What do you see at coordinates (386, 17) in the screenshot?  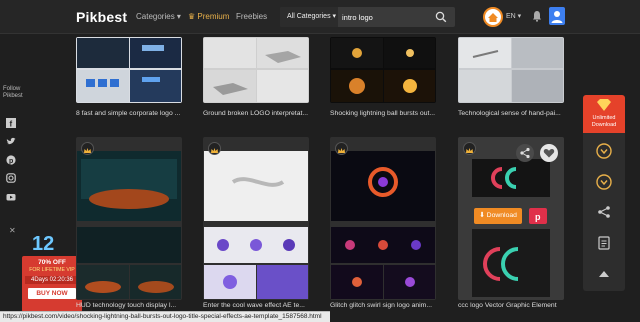 I see `search-input` at bounding box center [386, 17].